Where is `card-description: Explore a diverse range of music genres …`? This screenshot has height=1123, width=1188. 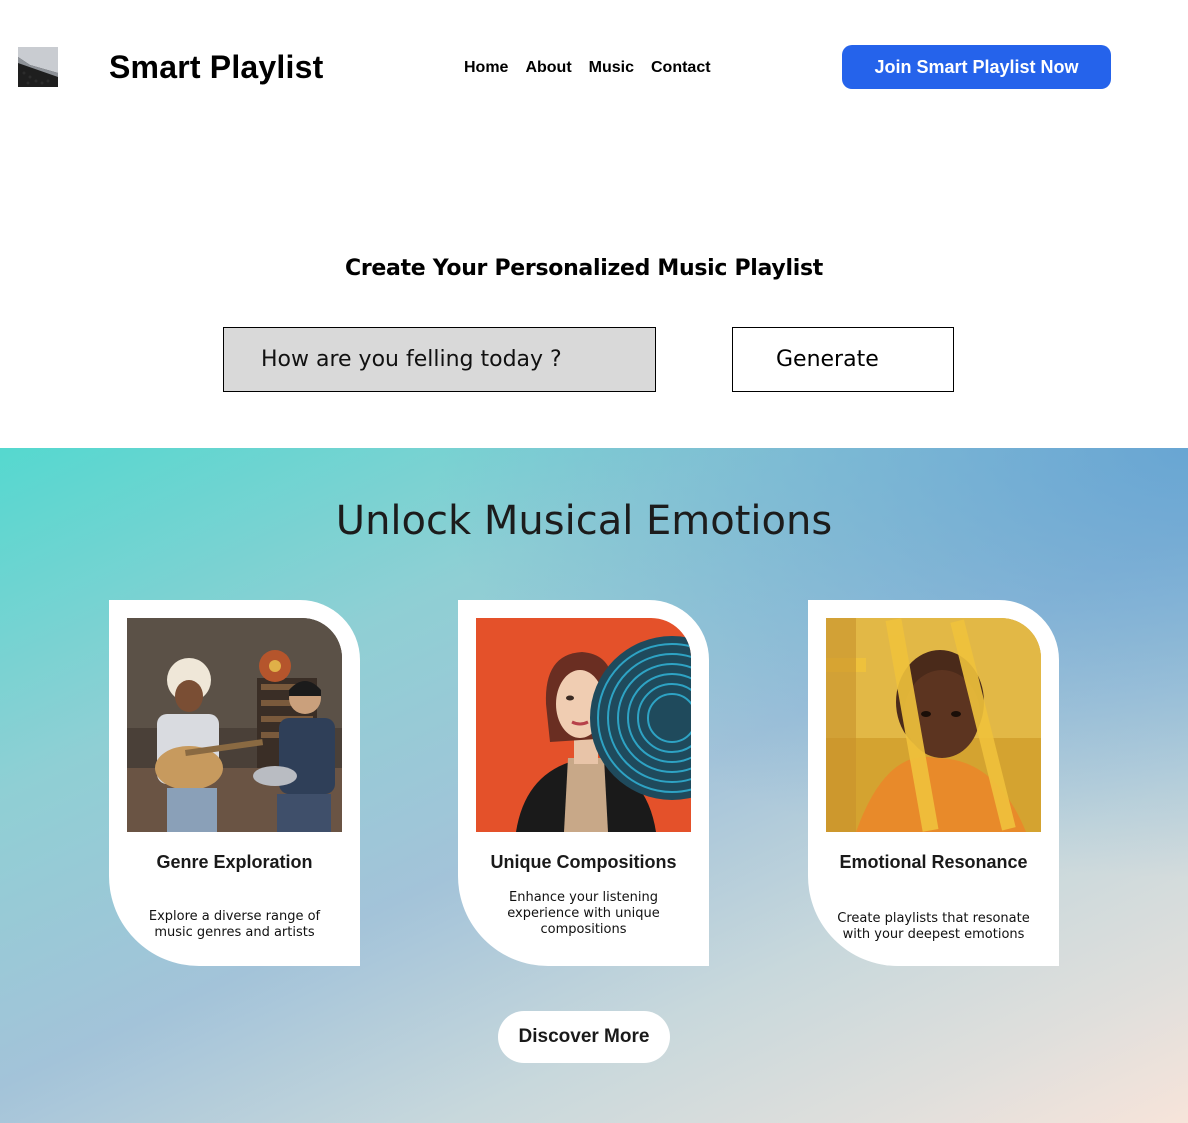
card-description: Explore a diverse range of music genres … is located at coordinates (234, 924).